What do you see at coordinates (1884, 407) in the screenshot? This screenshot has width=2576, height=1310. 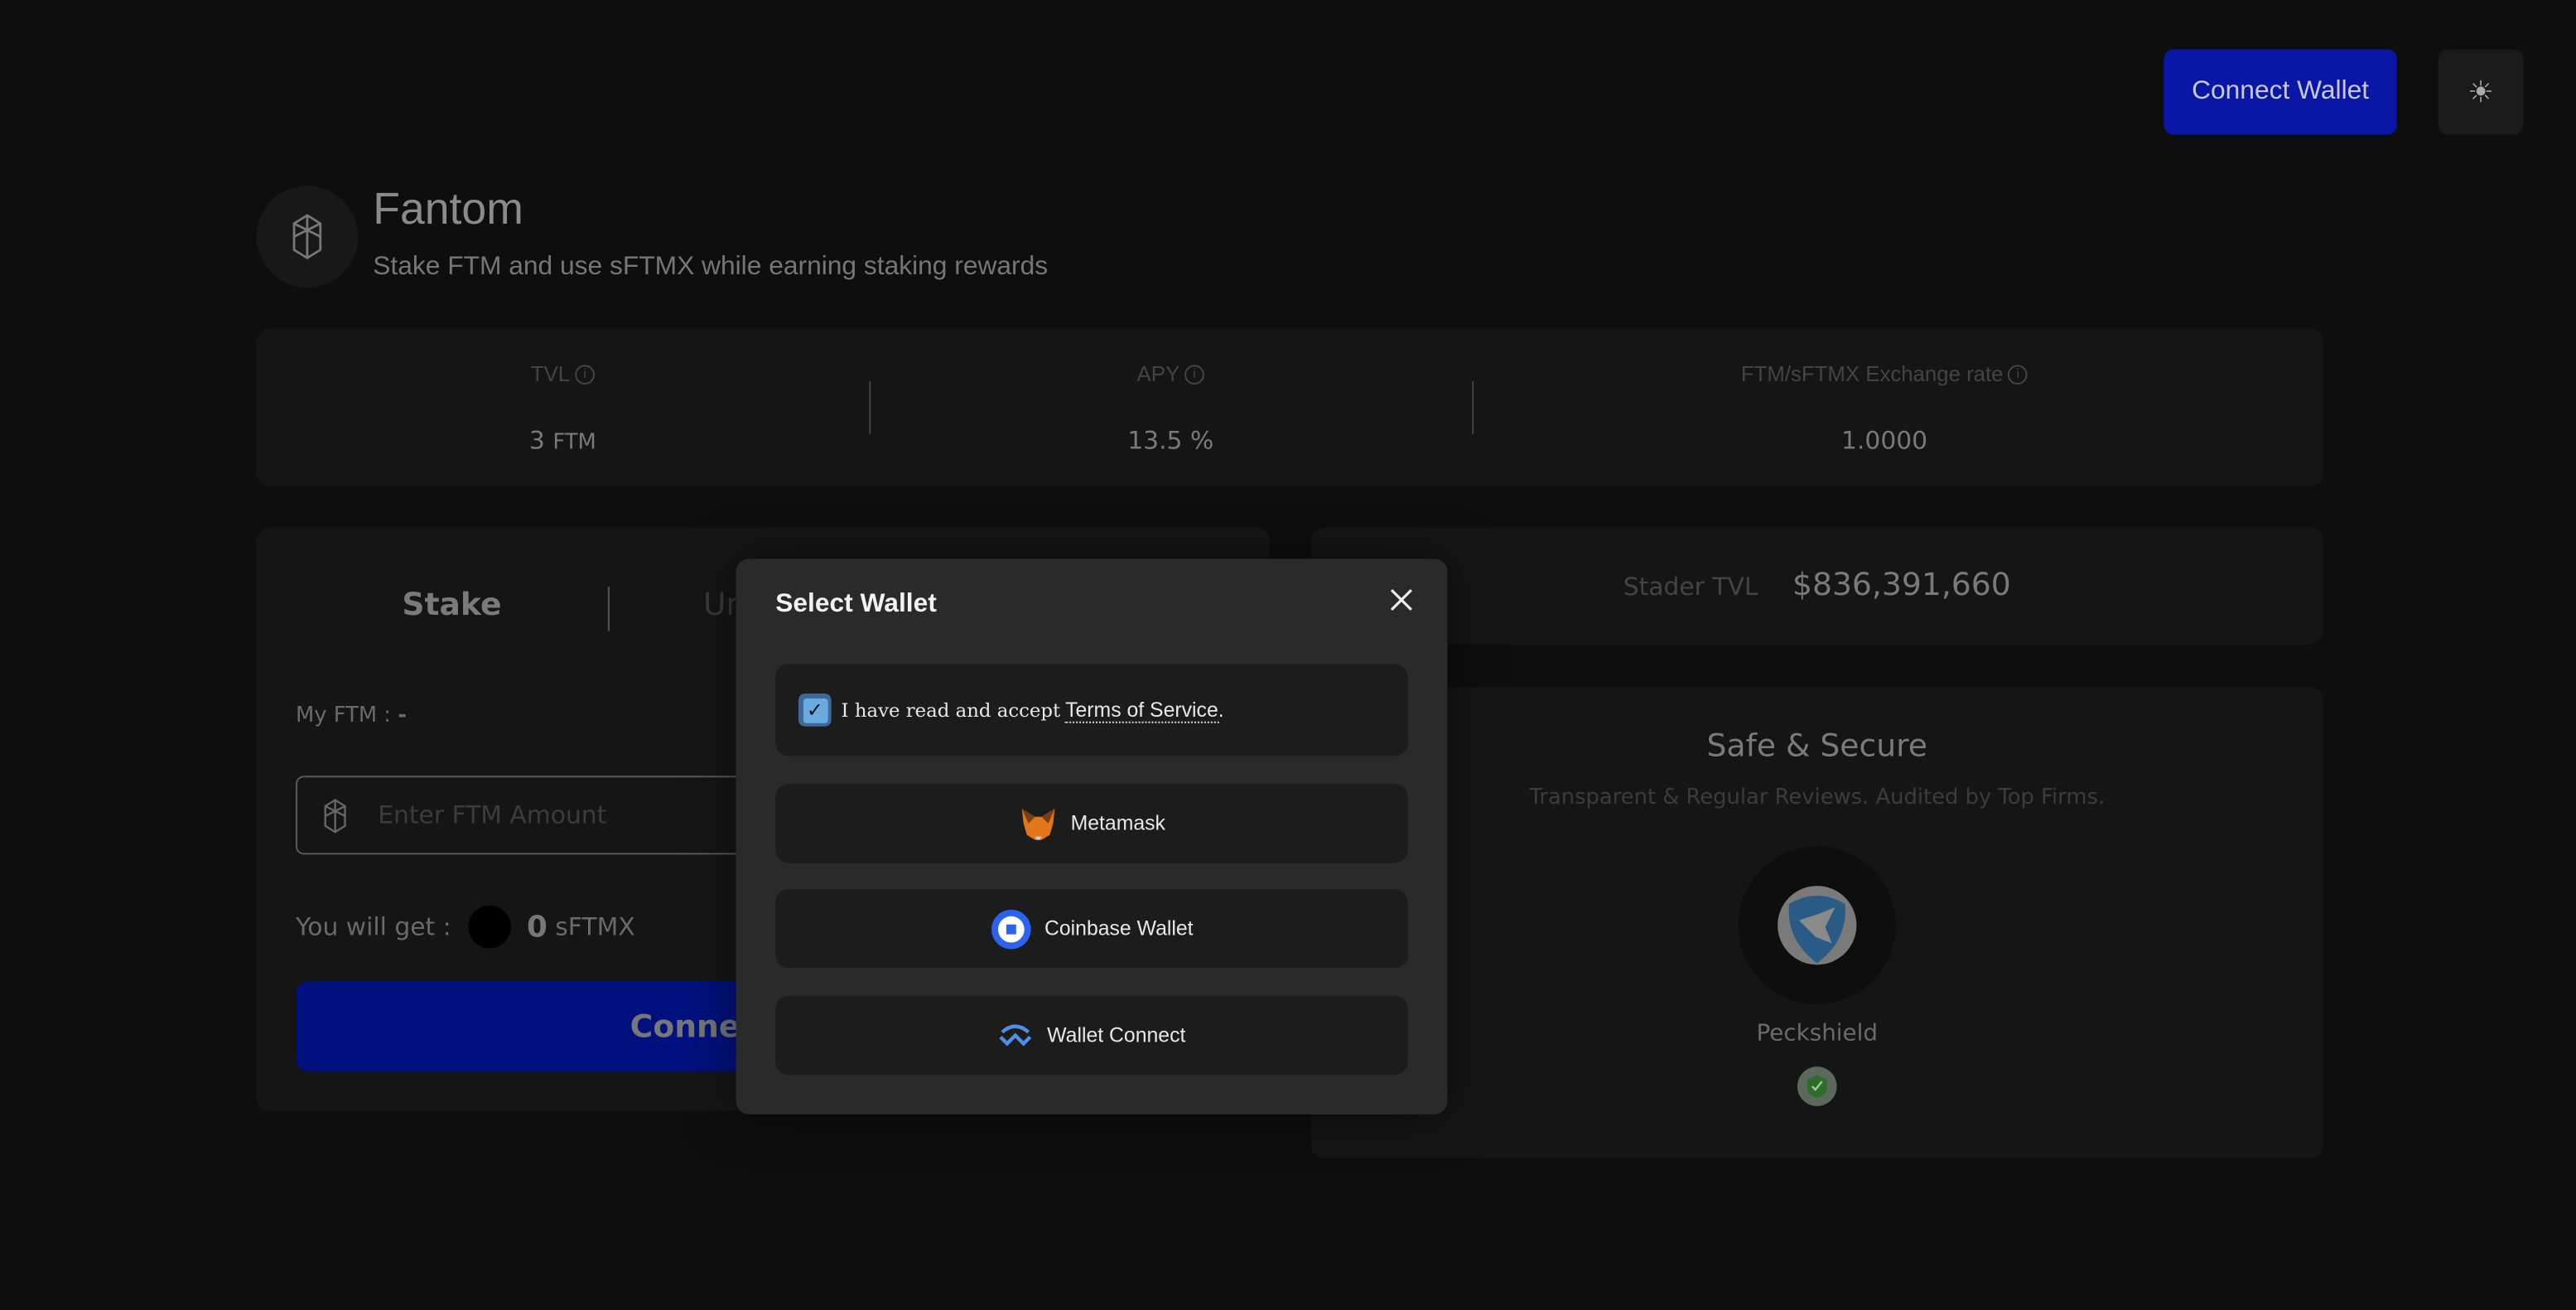 I see `stat-exchange-rate: FTM/sFTMX Exchange rate i 1.0000` at bounding box center [1884, 407].